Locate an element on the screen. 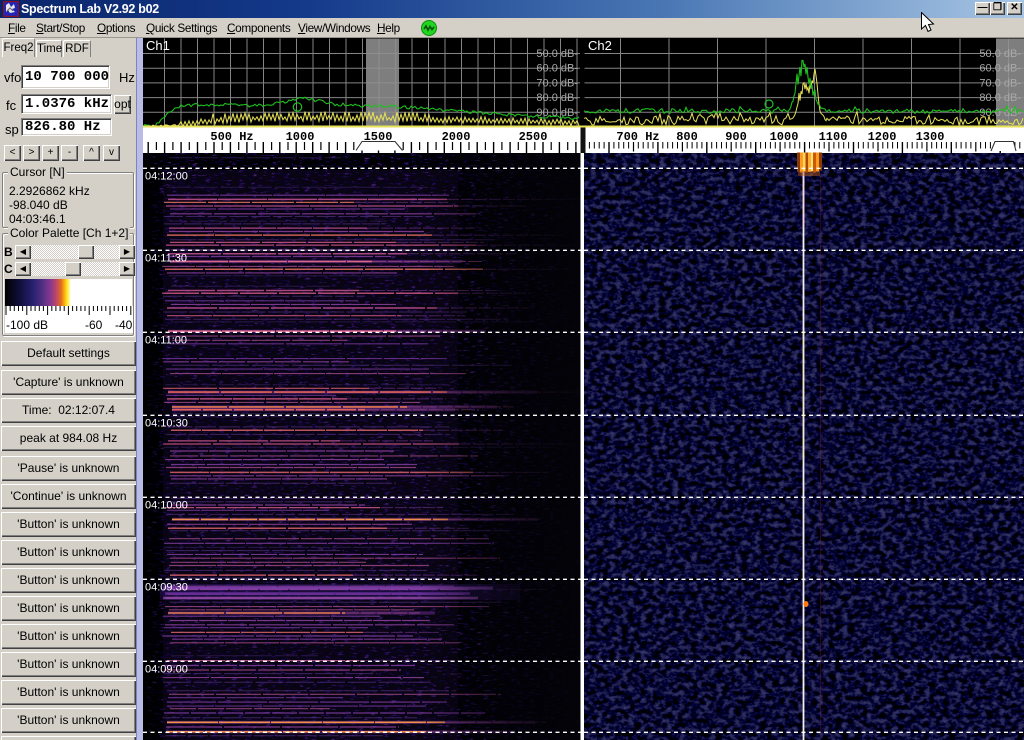 The image size is (1024, 740). svg-text: 2500 is located at coordinates (533, 137).